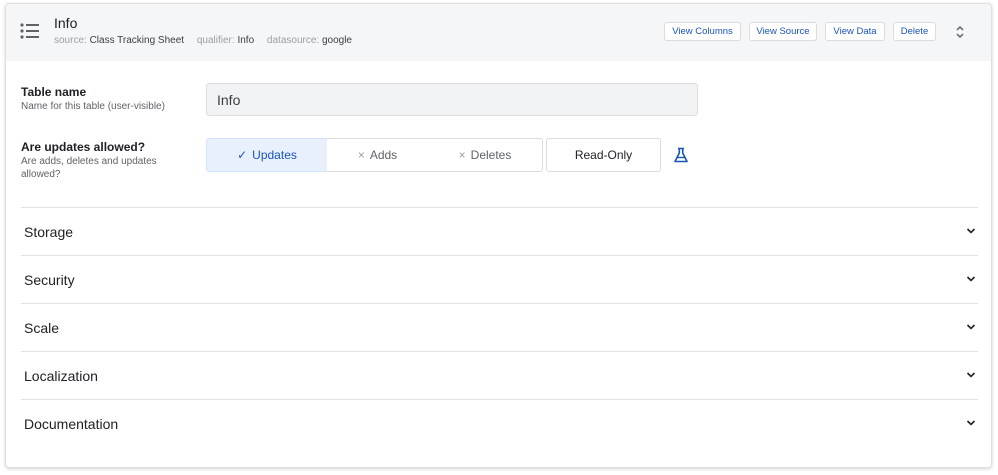  Describe the element at coordinates (42, 327) in the screenshot. I see `section-scale-label: Scale` at that location.